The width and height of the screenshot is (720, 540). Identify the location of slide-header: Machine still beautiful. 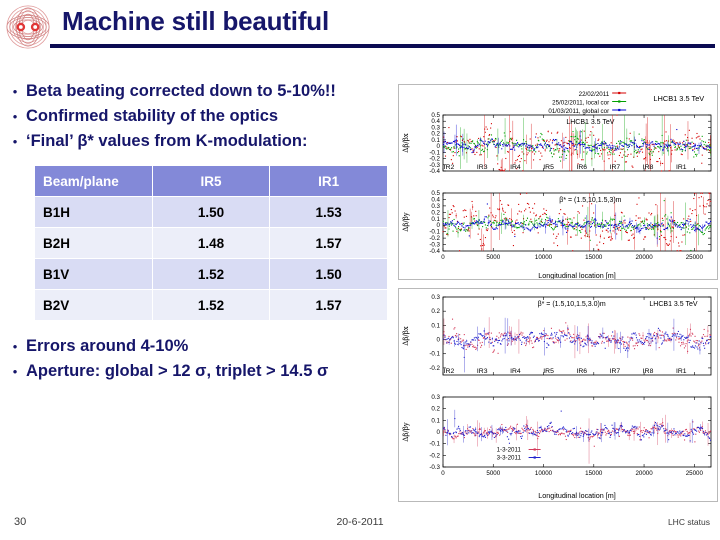
(360, 29).